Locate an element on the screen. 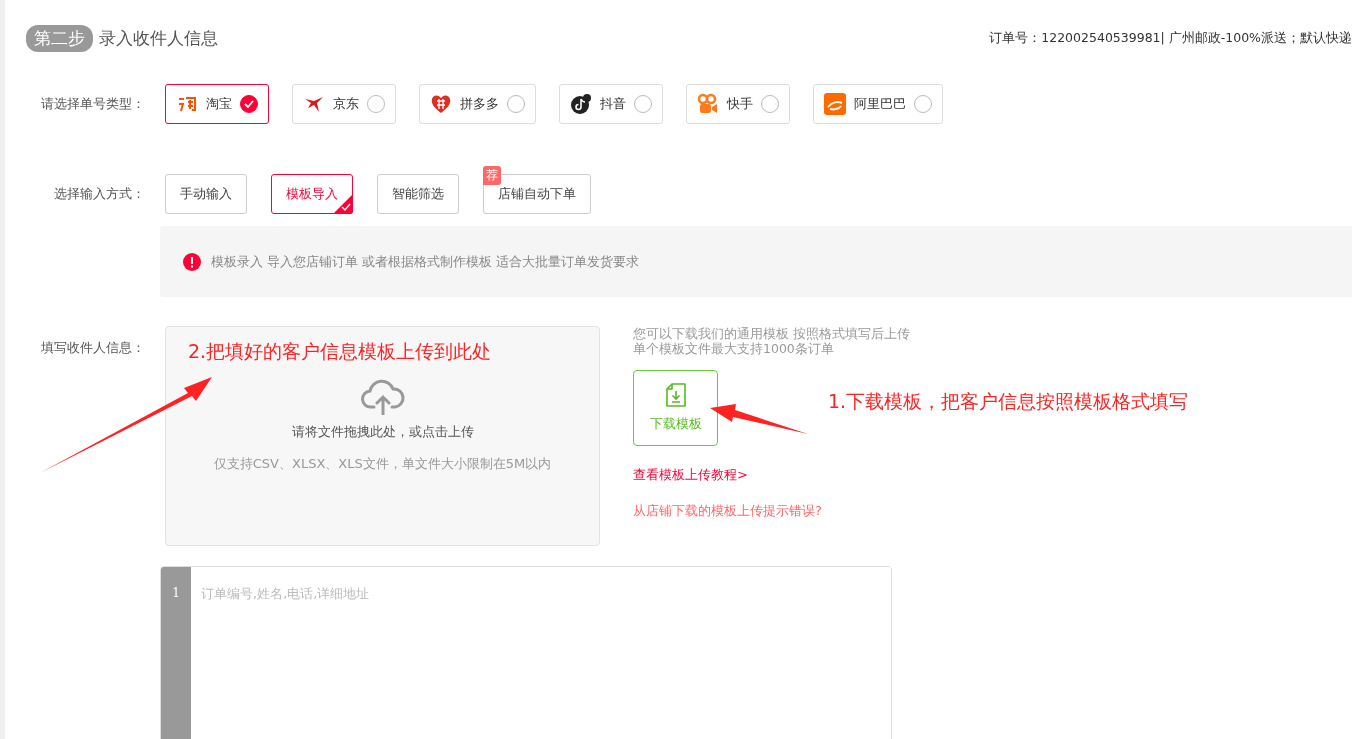 This screenshot has width=1352, height=739. heart-logo-icon is located at coordinates (441, 104).